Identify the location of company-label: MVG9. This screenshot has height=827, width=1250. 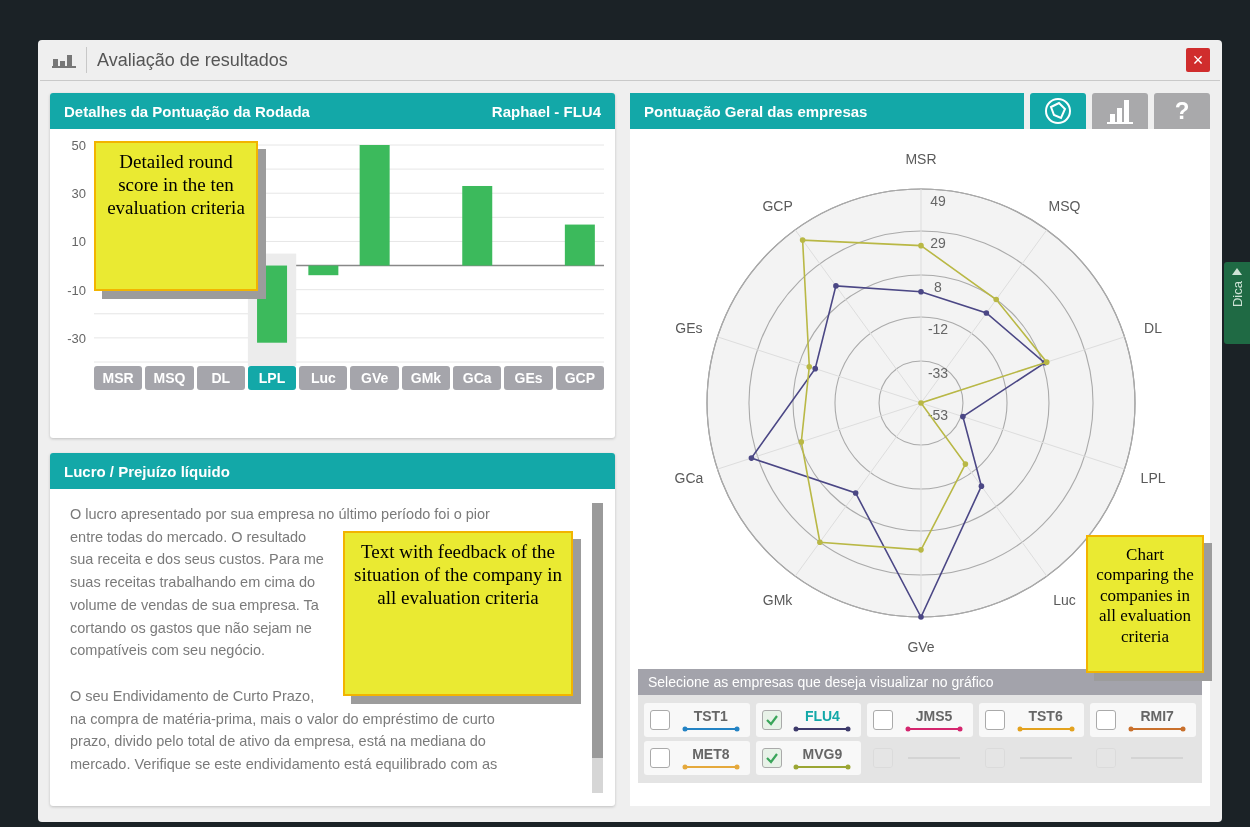
(822, 754).